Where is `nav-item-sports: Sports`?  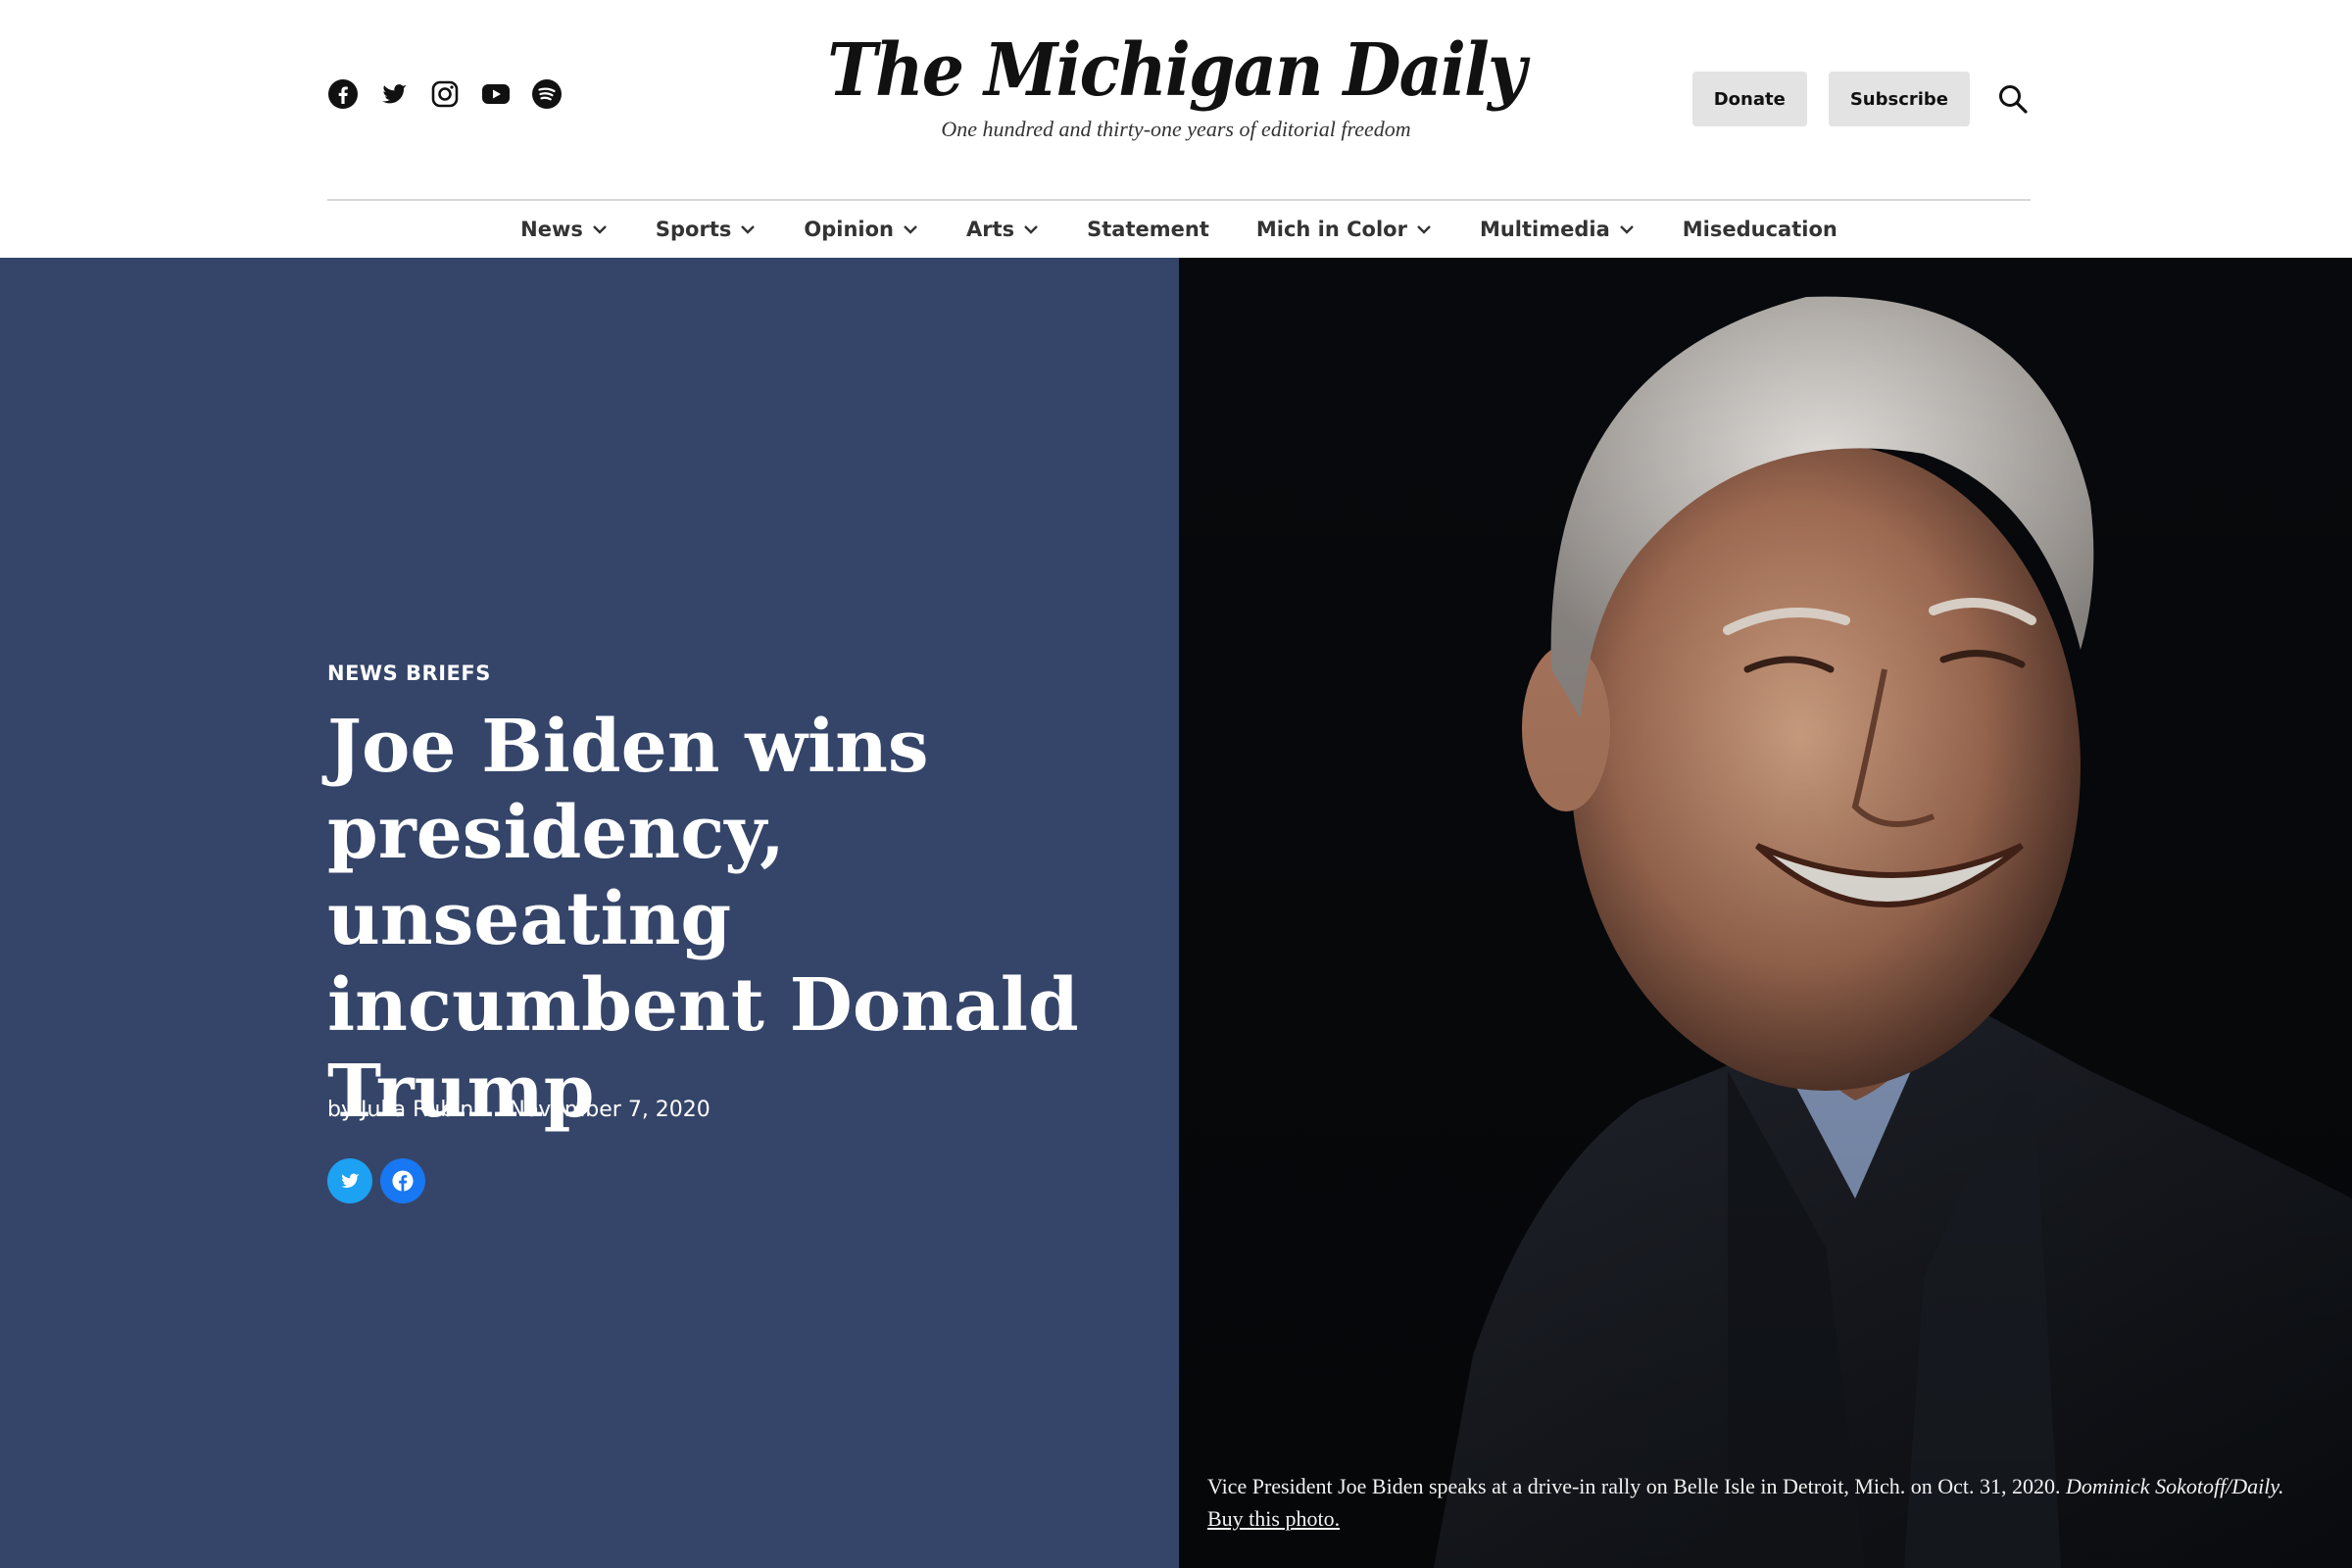 nav-item-sports: Sports is located at coordinates (706, 229).